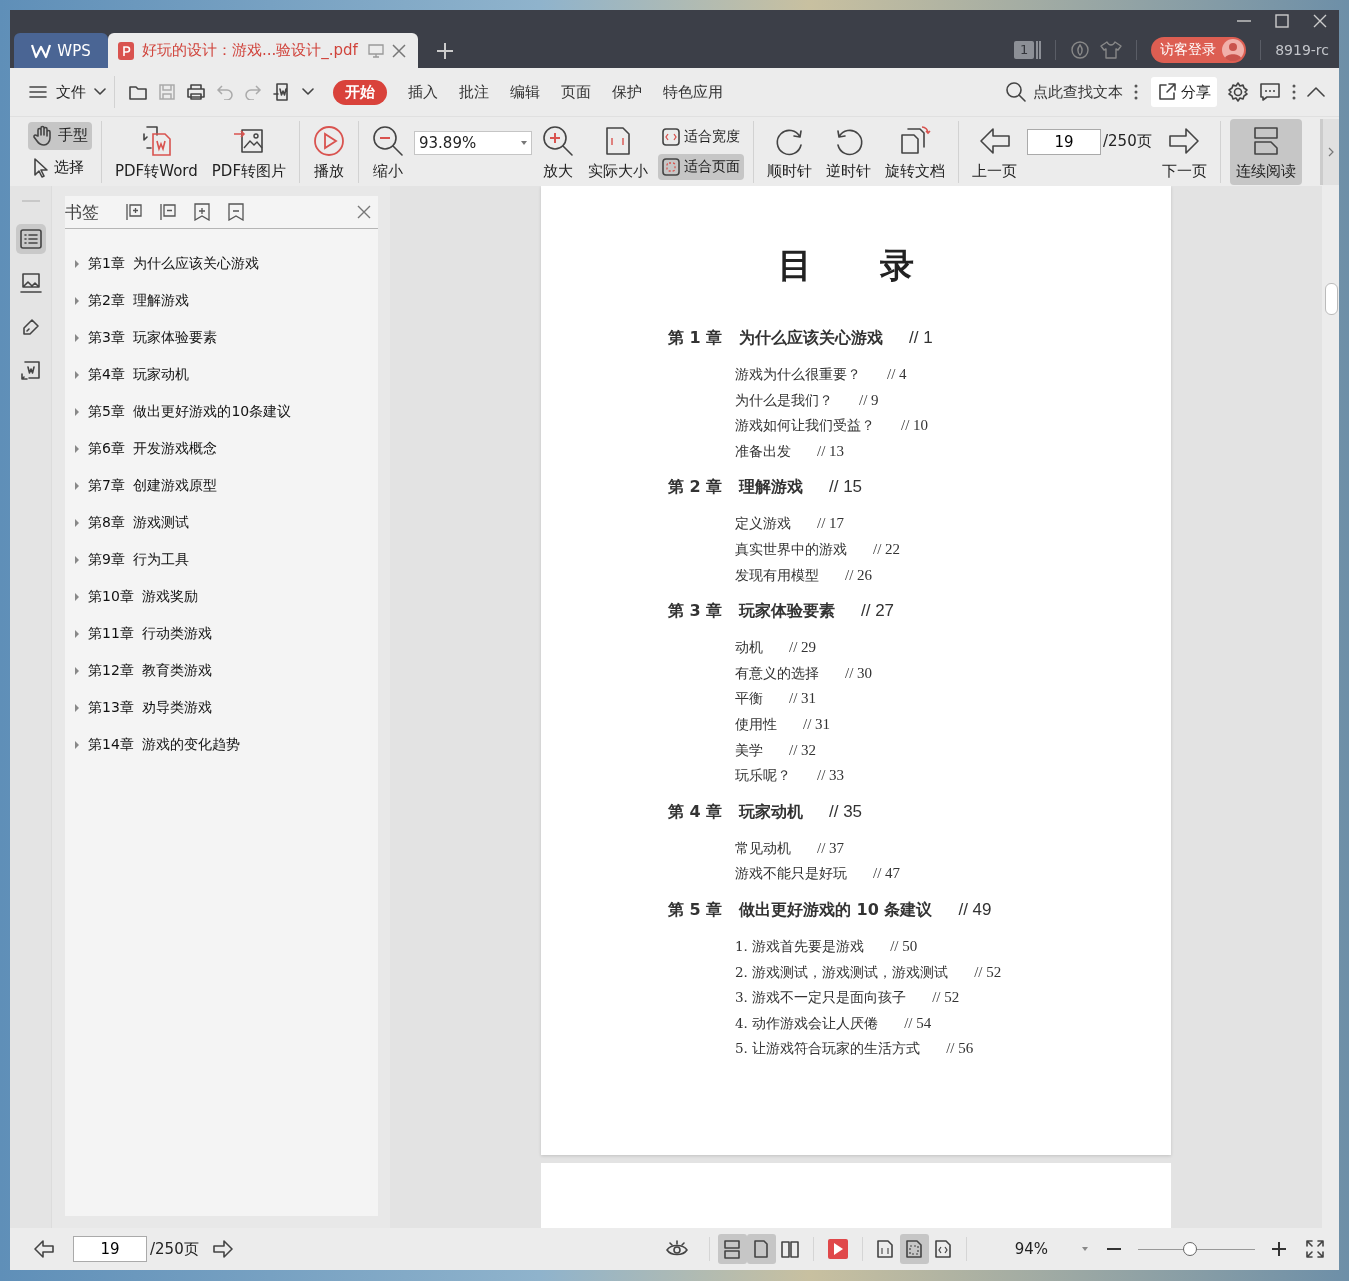  Describe the element at coordinates (360, 92) in the screenshot. I see `menu-tab: 开始` at that location.